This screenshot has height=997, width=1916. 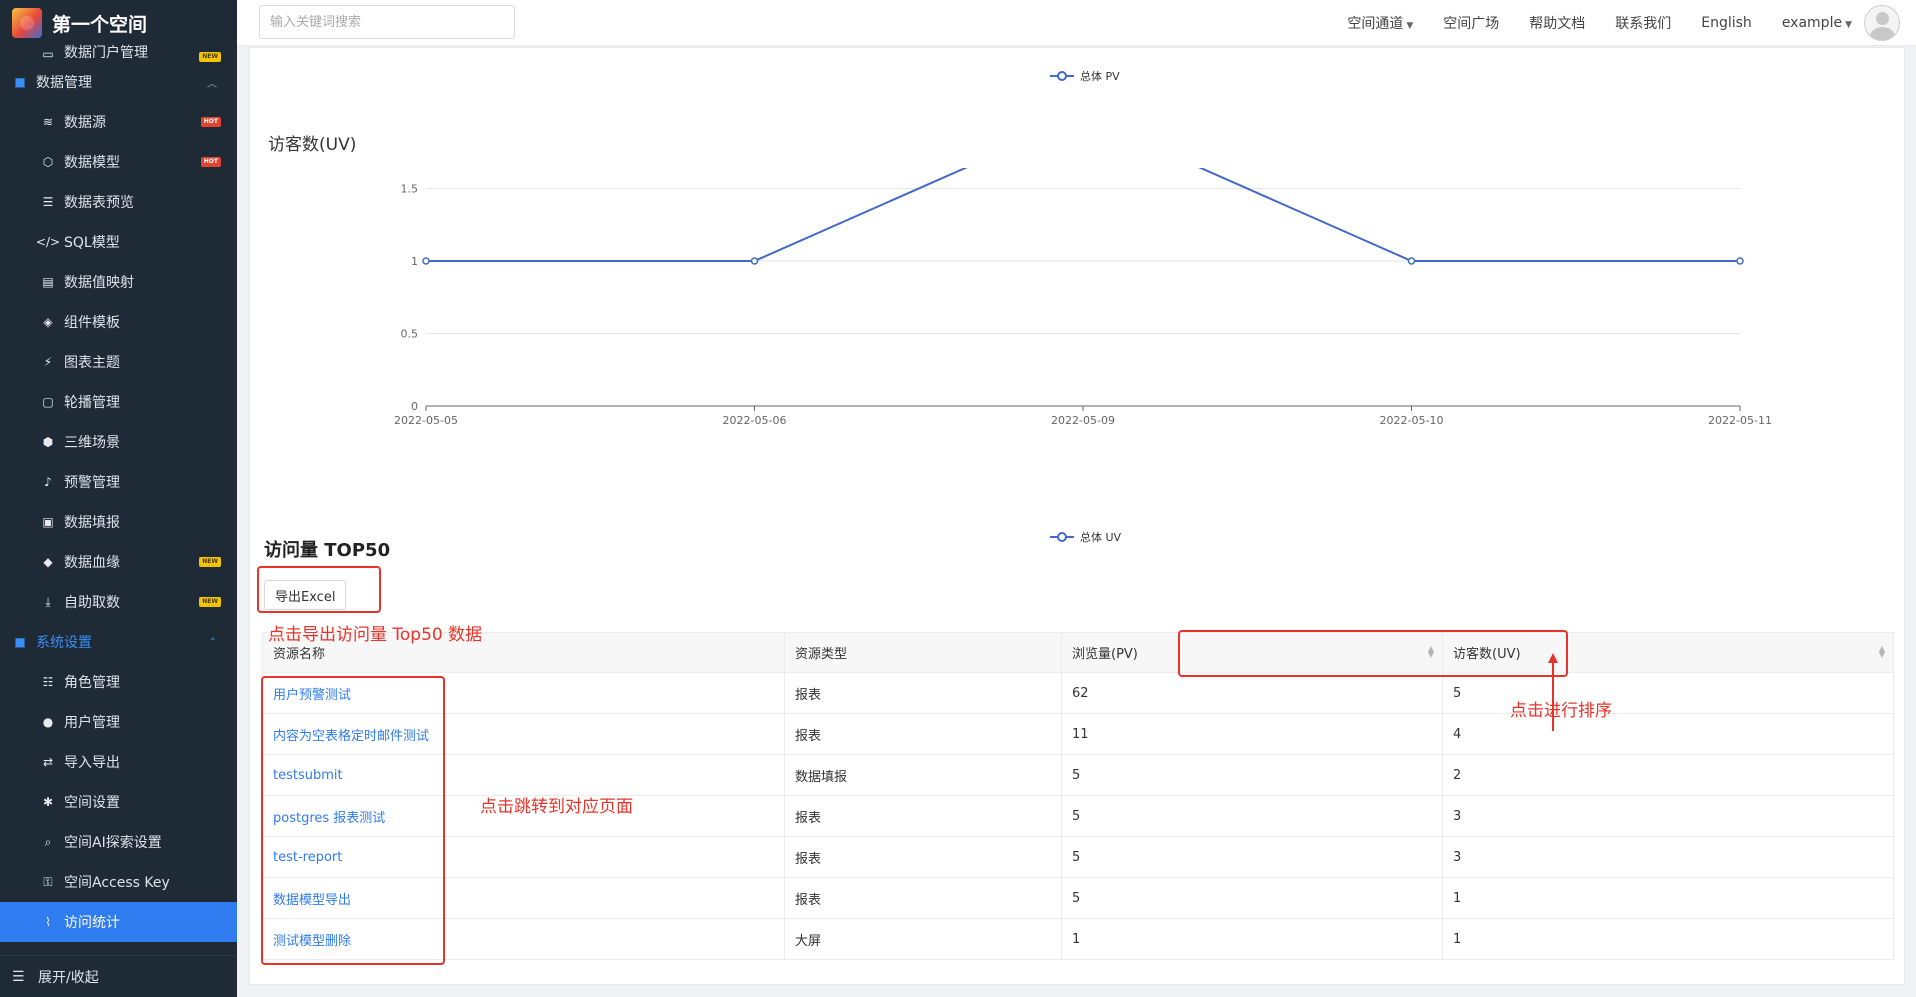 What do you see at coordinates (48, 322) in the screenshot?
I see `cube-outline-icon: ◈` at bounding box center [48, 322].